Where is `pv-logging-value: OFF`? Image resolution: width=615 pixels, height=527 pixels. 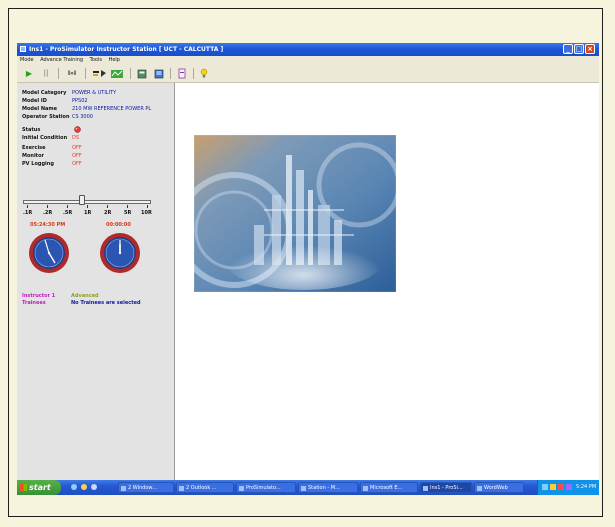
pv-logging-value: OFF is located at coordinates (77, 164).